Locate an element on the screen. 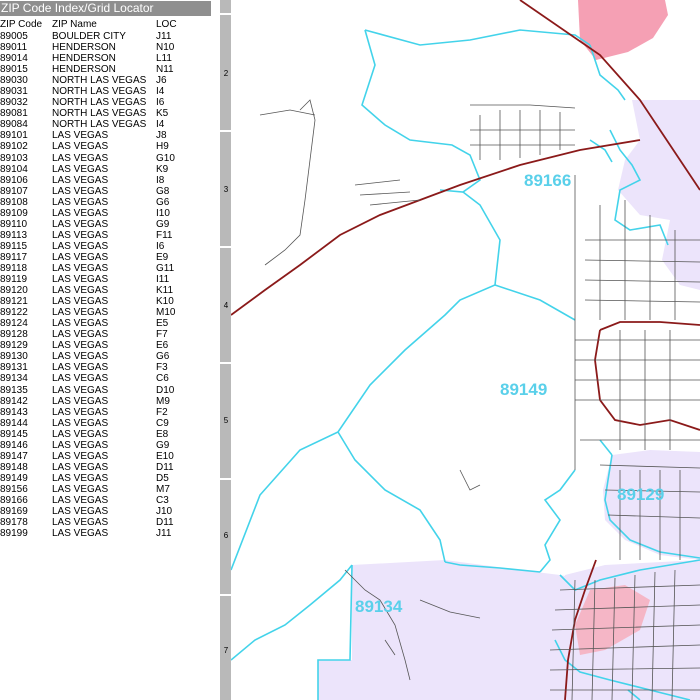 The image size is (700, 700). row-loc: I8 is located at coordinates (160, 180).